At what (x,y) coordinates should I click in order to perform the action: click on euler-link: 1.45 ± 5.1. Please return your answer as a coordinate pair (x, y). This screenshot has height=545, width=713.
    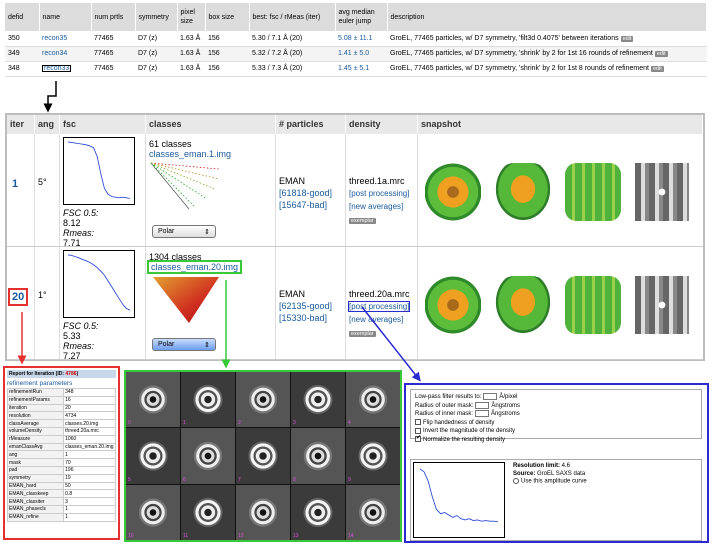
    Looking at the image, I should click on (353, 68).